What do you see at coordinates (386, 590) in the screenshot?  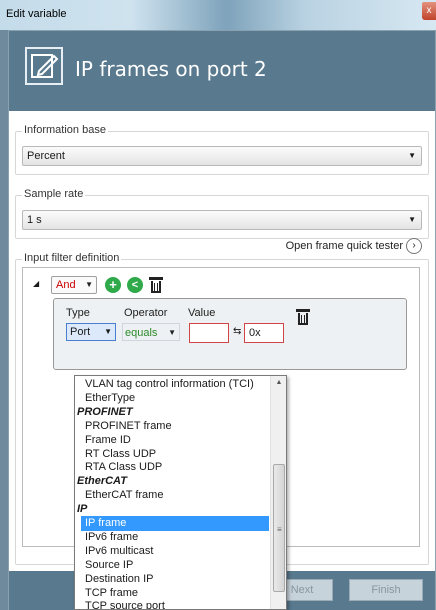 I see `finish-button: Finish` at bounding box center [386, 590].